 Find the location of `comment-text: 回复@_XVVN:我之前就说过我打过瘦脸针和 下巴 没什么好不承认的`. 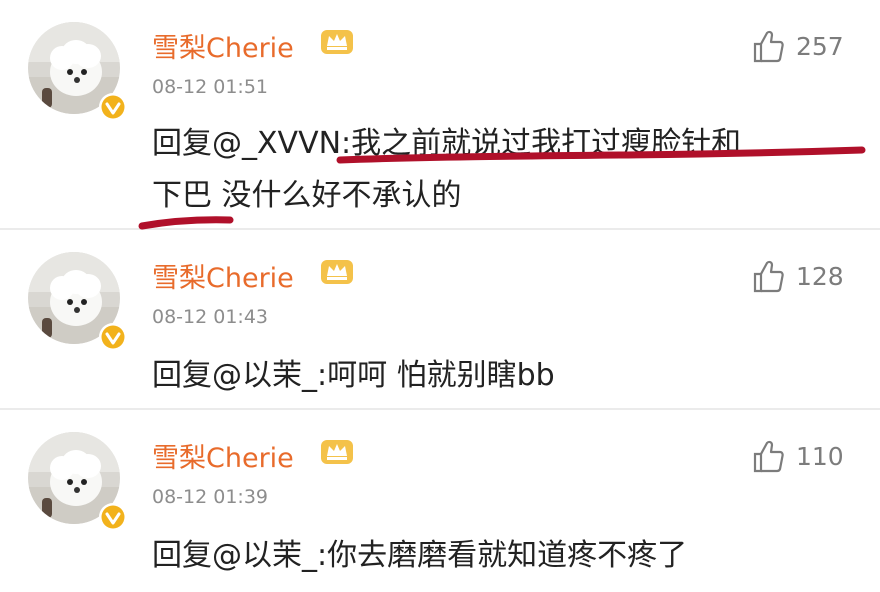

comment-text: 回复@_XVVN:我之前就说过我打过瘦脸针和 下巴 没什么好不承认的 is located at coordinates (502, 170).